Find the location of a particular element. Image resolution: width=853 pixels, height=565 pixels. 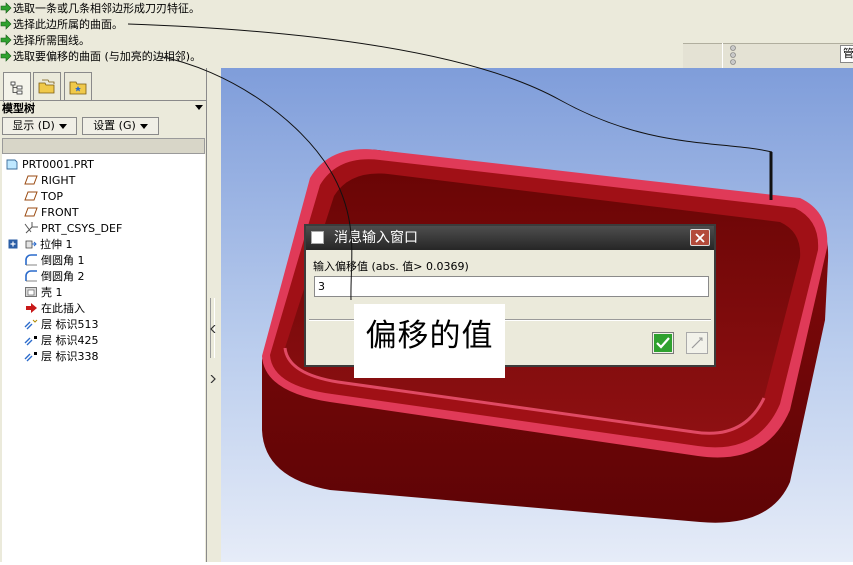

dialog-icon is located at coordinates (317, 237).